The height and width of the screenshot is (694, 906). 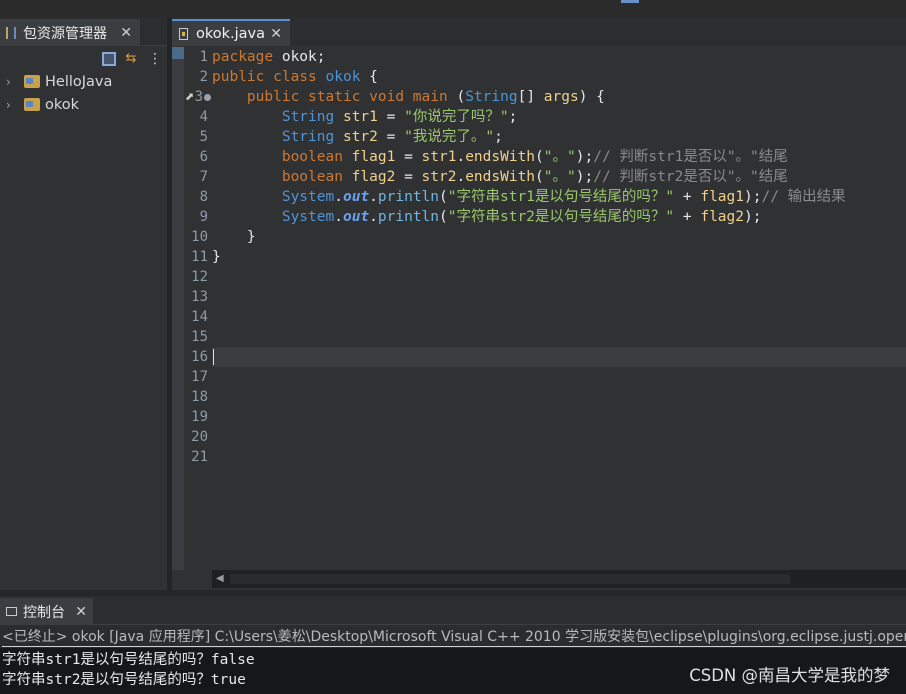 I want to click on line-number: 17, so click(x=199, y=377).